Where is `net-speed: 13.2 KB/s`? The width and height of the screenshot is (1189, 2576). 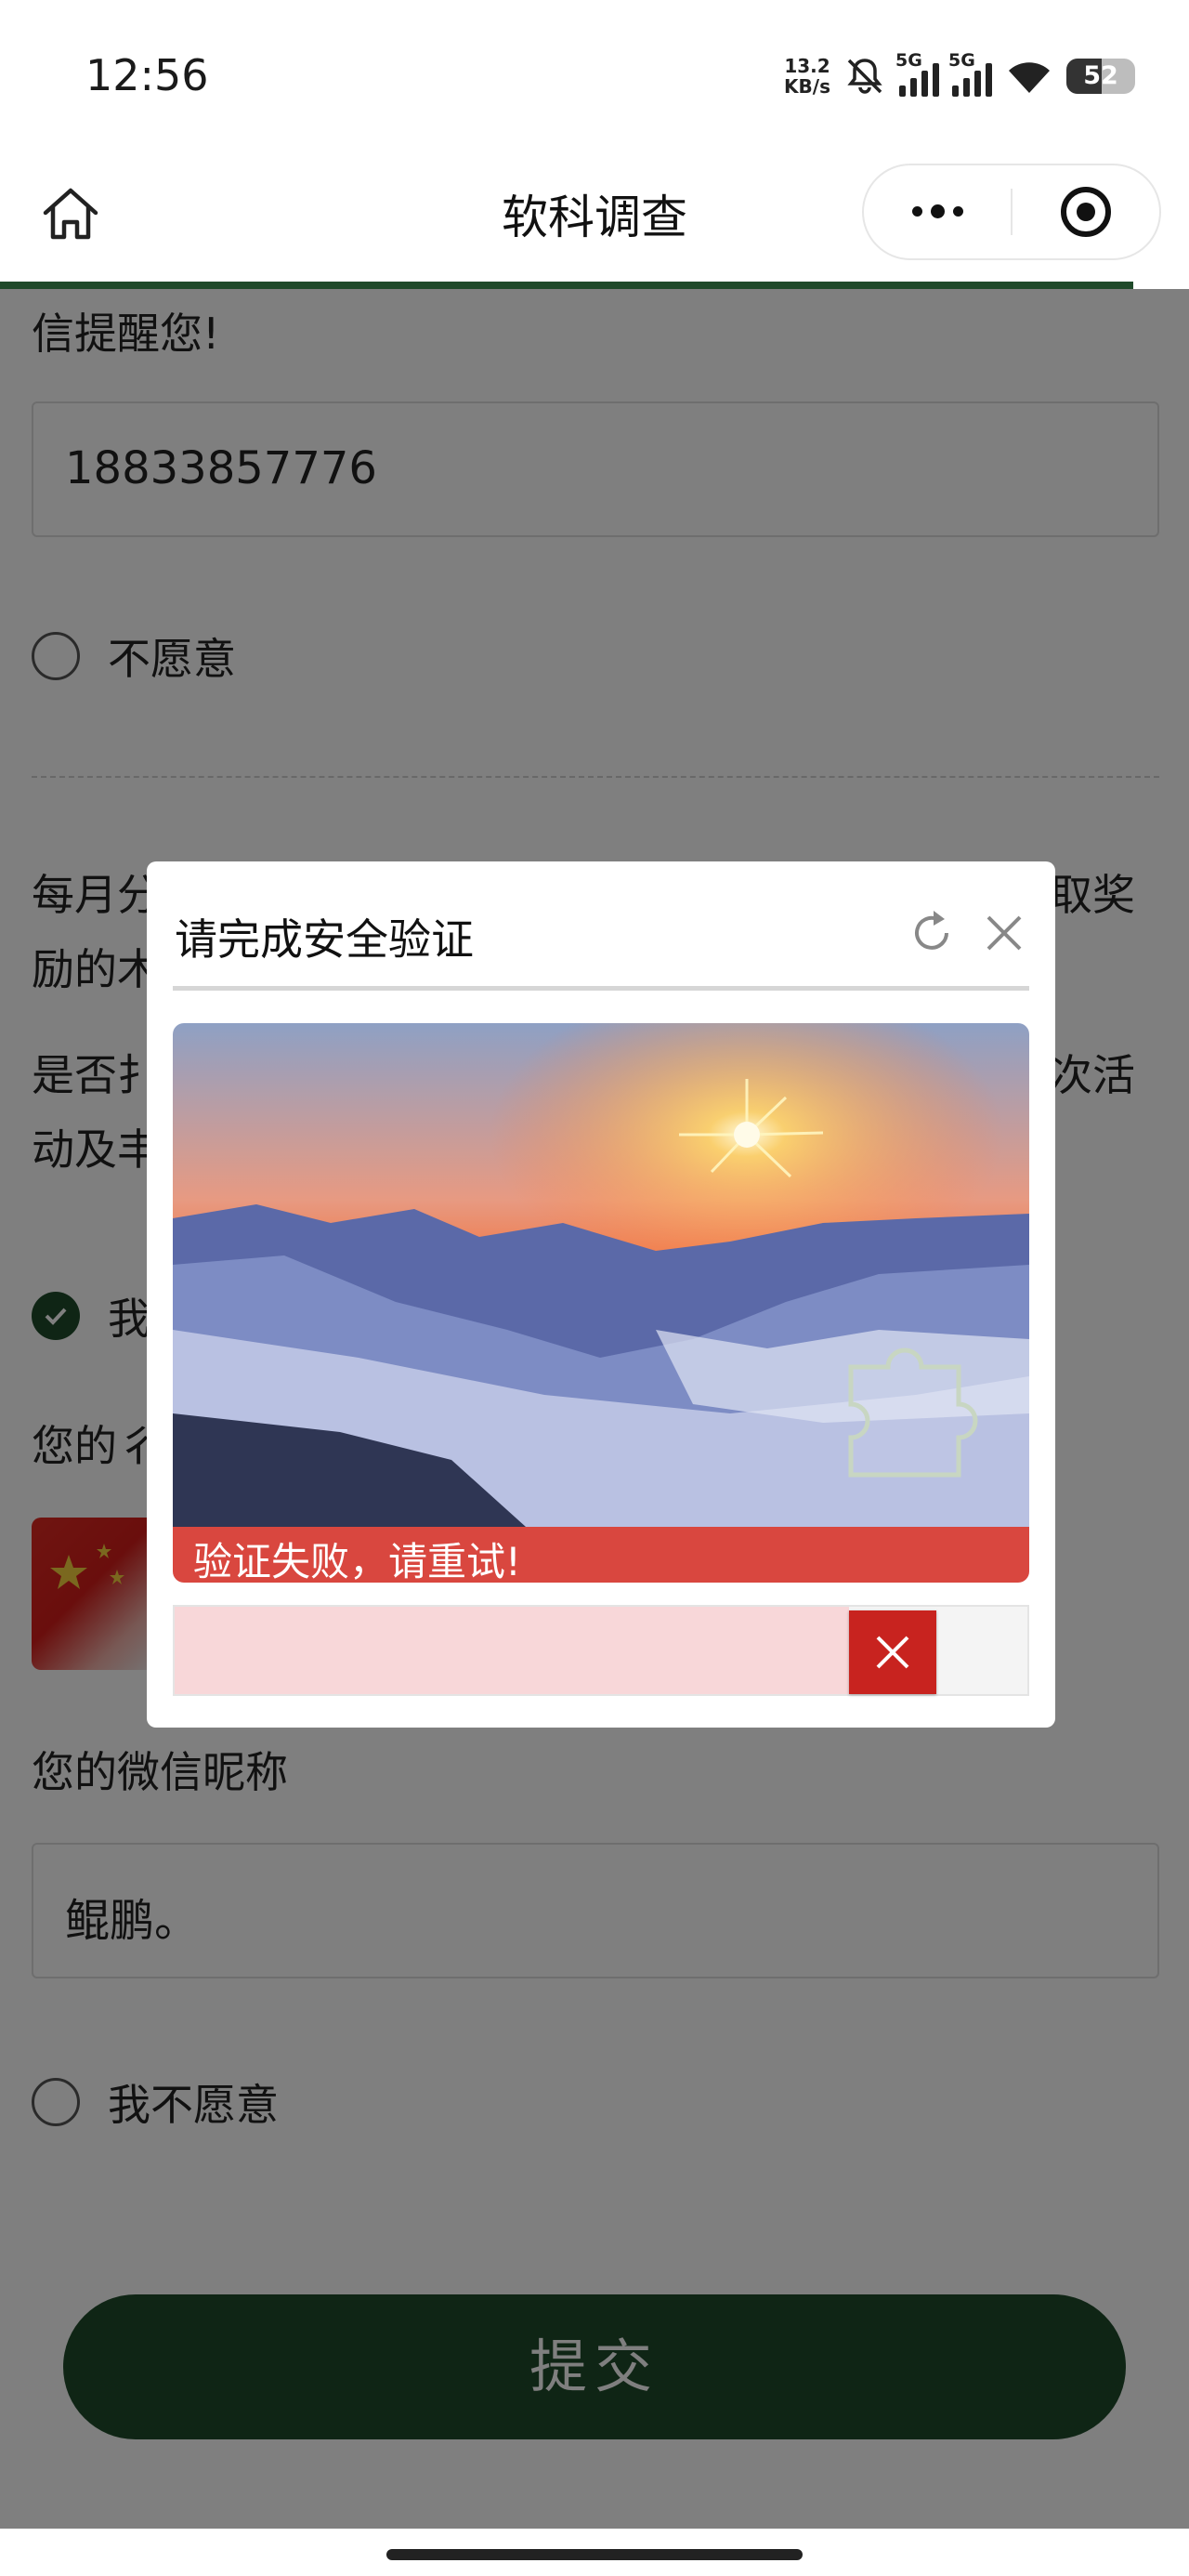
net-speed: 13.2 KB/s is located at coordinates (807, 76).